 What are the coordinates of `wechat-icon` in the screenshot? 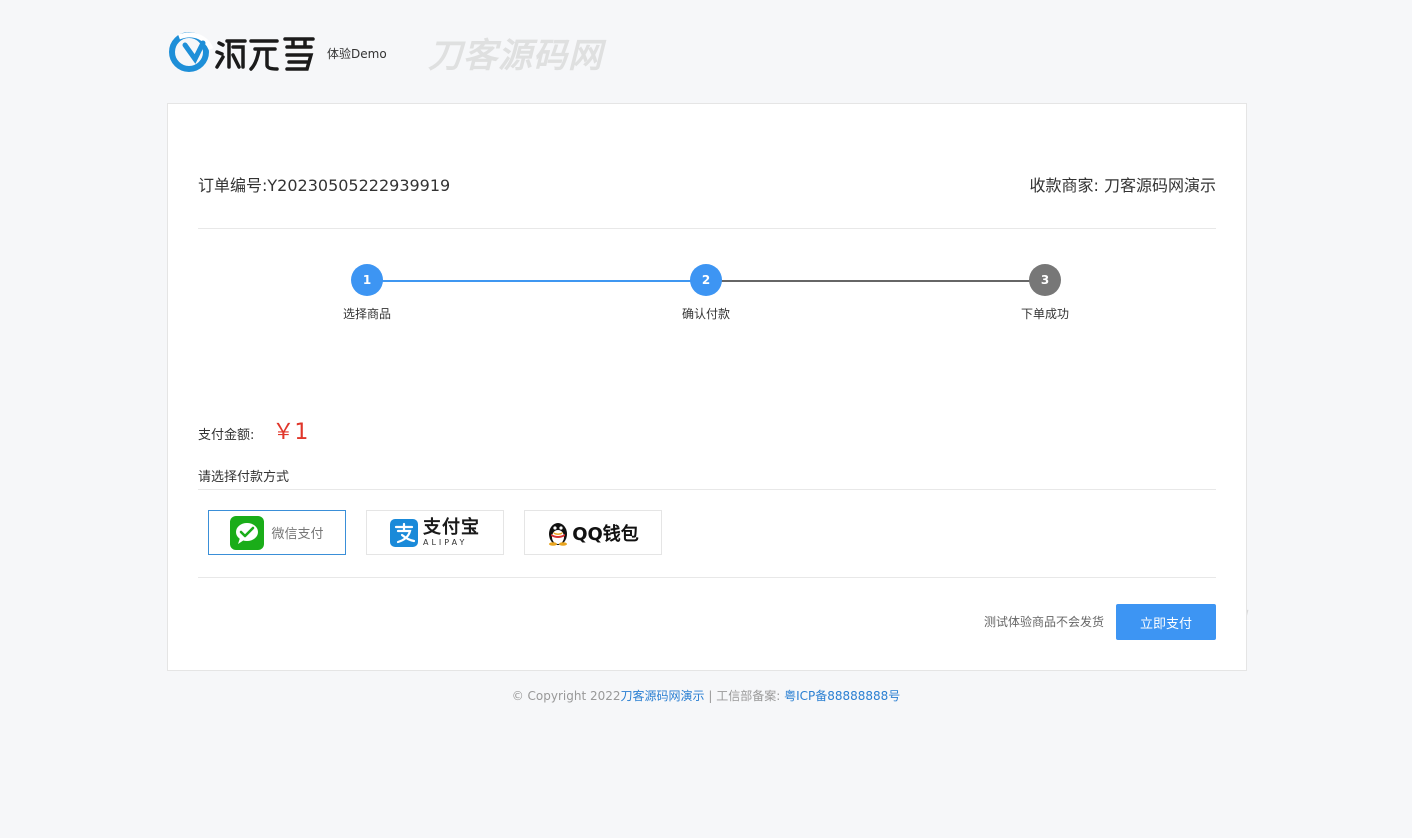 It's located at (247, 532).